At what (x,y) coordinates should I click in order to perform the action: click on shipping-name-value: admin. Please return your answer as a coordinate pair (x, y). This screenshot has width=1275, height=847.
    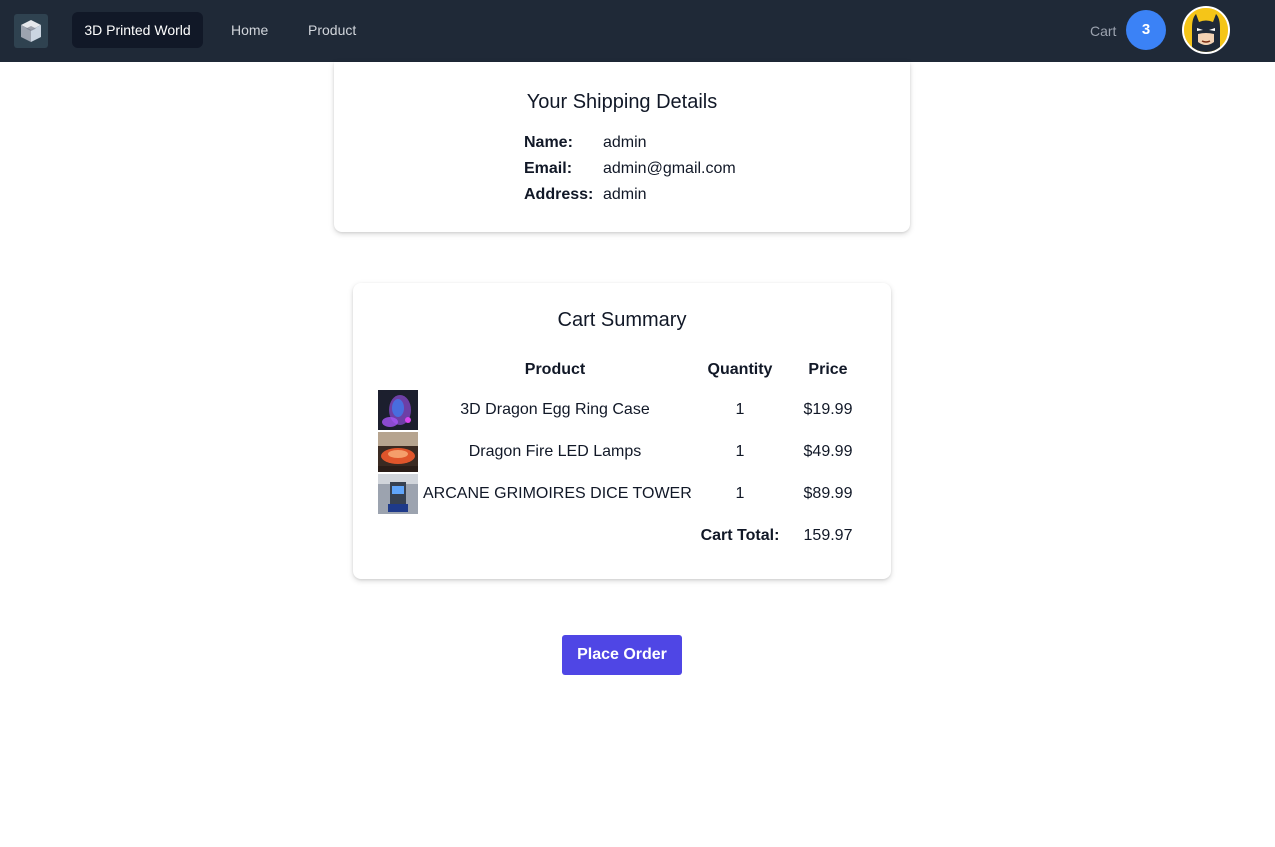
    Looking at the image, I should click on (625, 142).